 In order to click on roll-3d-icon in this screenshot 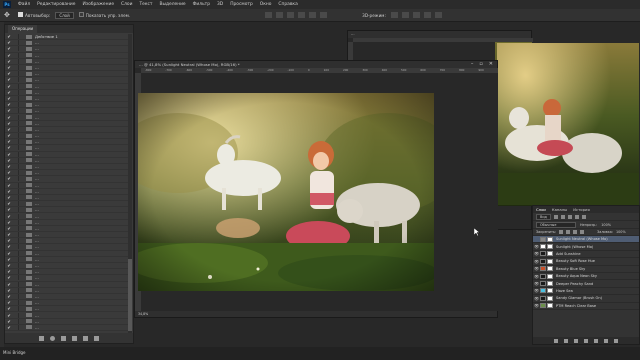, I will do `click(405, 15)`.